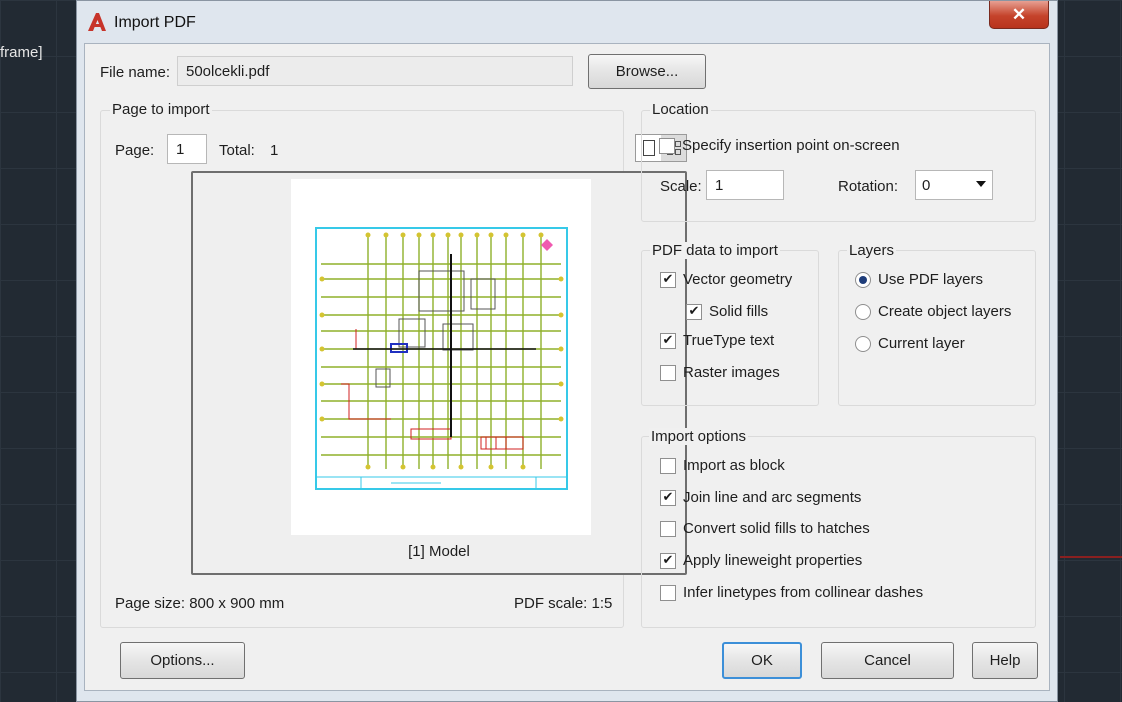  What do you see at coordinates (791, 145) in the screenshot?
I see `specify-insertion-label: Specify insertion point on-screen` at bounding box center [791, 145].